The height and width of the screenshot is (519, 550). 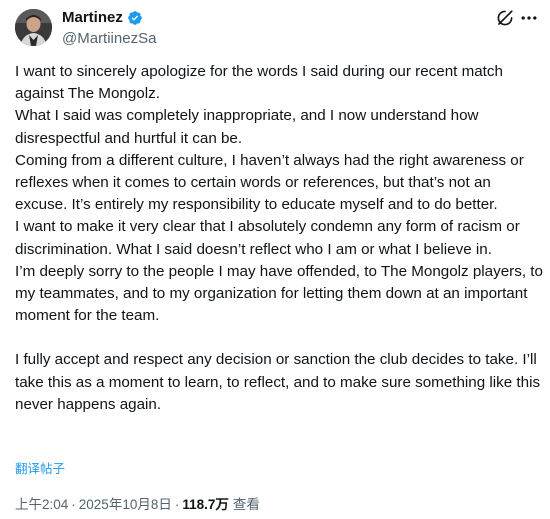 What do you see at coordinates (205, 504) in the screenshot?
I see `views-count: 118.7万` at bounding box center [205, 504].